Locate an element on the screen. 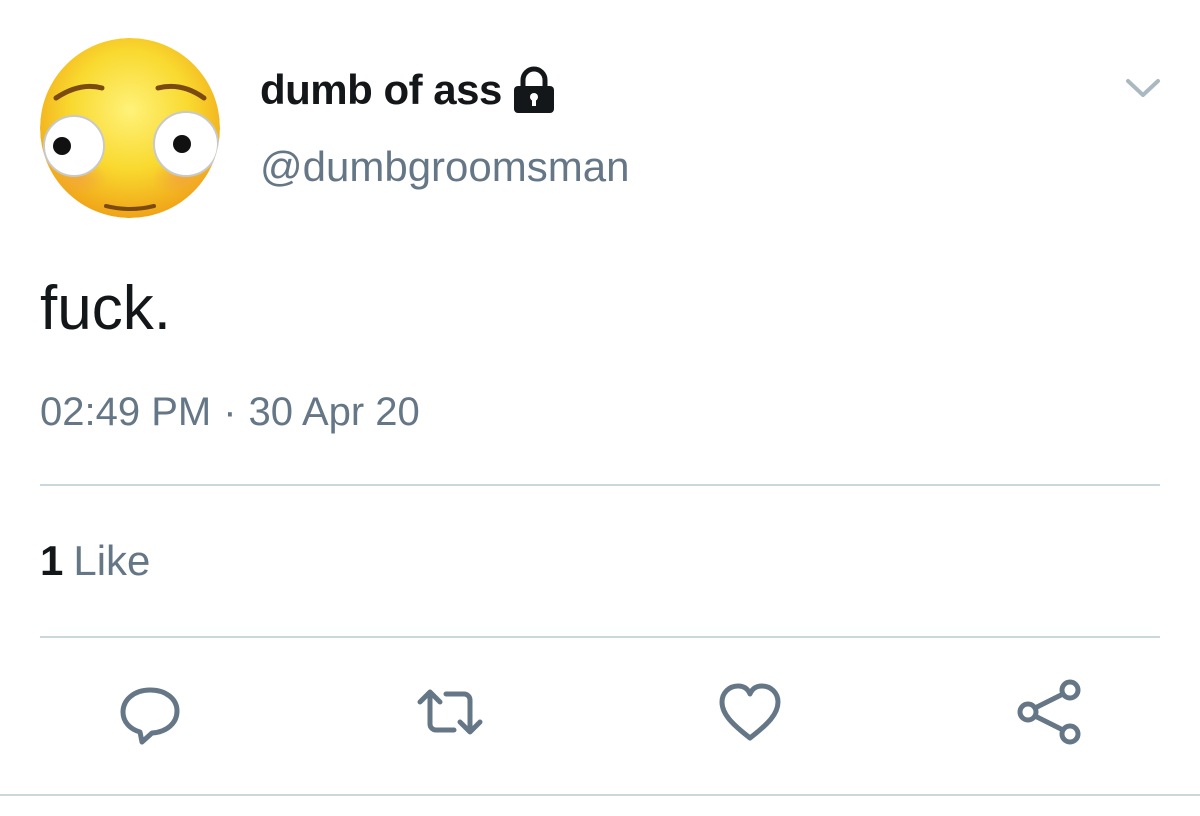 This screenshot has width=1200, height=816. share-icon is located at coordinates (1049, 712).